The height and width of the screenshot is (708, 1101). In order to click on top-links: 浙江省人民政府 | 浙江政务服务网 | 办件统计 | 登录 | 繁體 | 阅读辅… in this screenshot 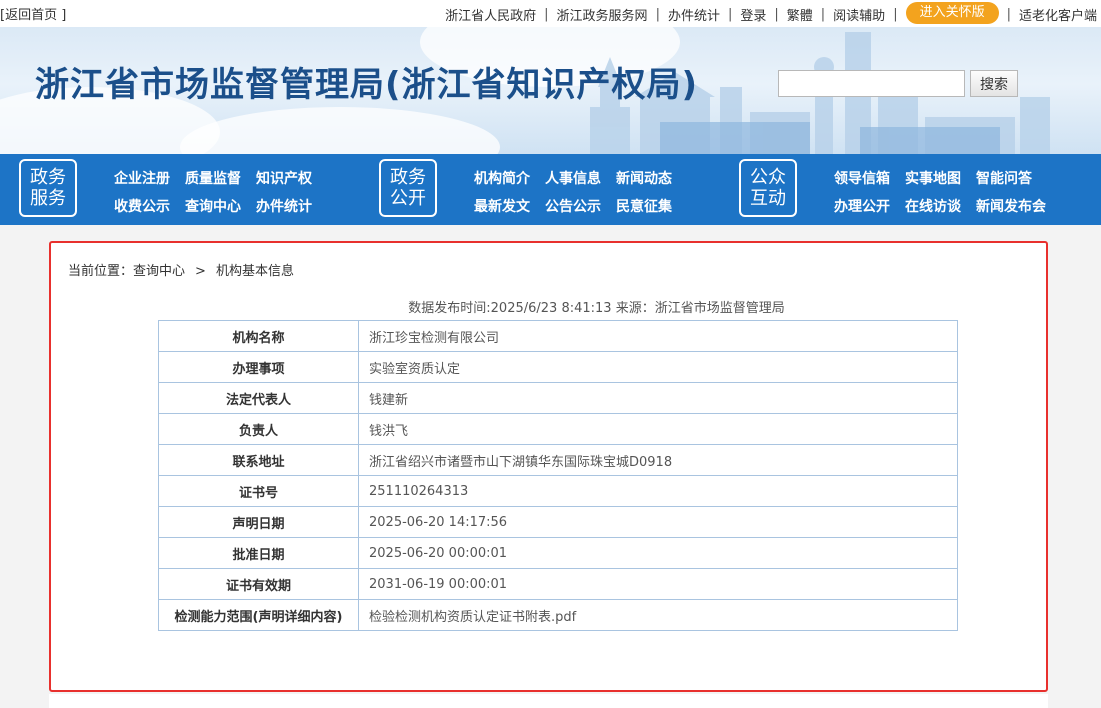, I will do `click(771, 13)`.